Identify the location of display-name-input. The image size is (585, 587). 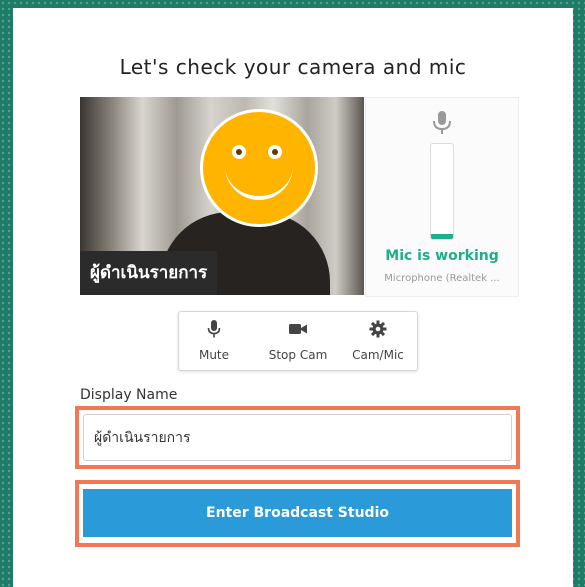
(297, 437).